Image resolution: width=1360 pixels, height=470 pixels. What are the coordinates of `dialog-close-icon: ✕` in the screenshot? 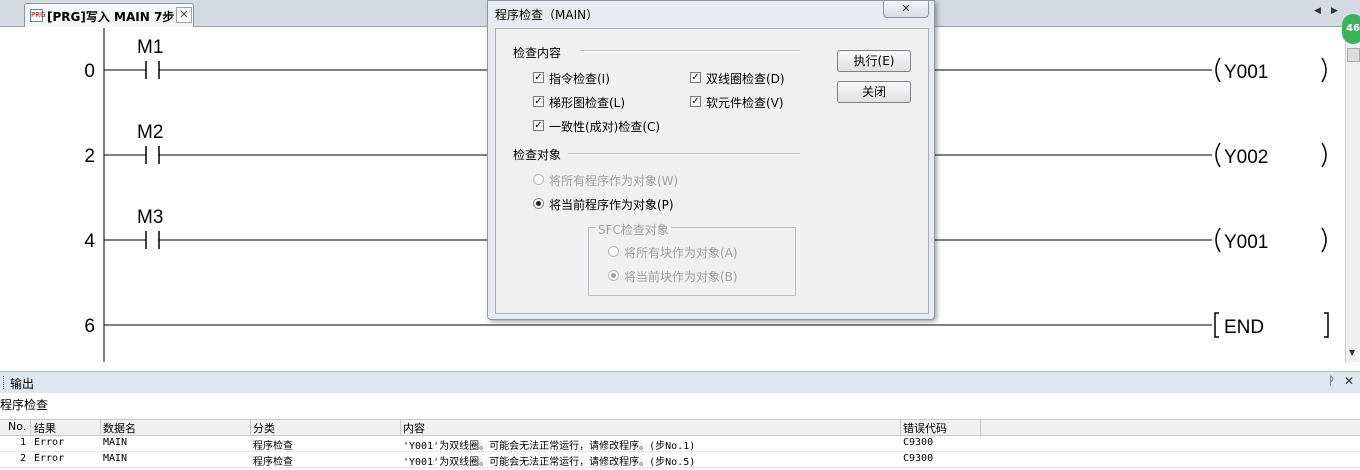 It's located at (906, 9).